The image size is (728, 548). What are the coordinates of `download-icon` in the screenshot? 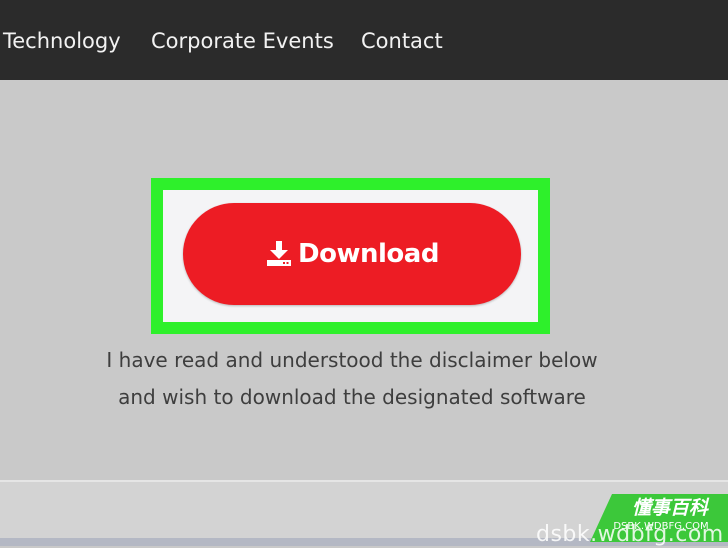 It's located at (279, 253).